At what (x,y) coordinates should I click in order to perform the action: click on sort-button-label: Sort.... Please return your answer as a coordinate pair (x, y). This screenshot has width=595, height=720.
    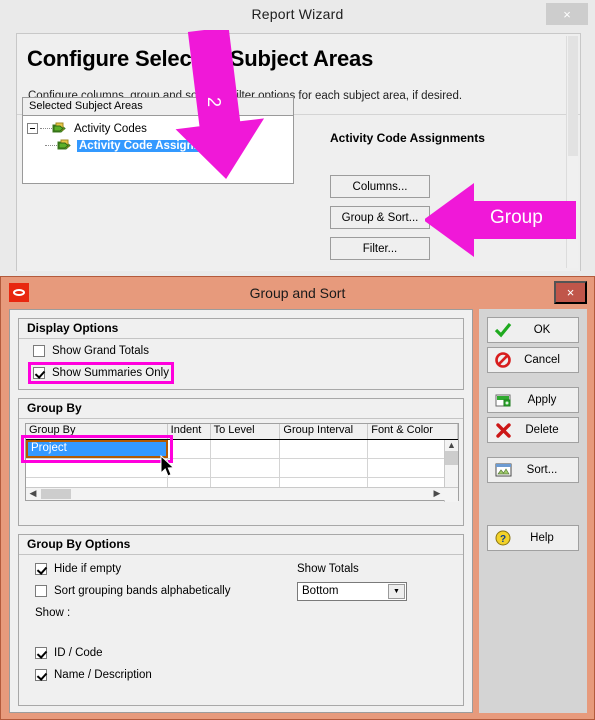
    Looking at the image, I should click on (542, 470).